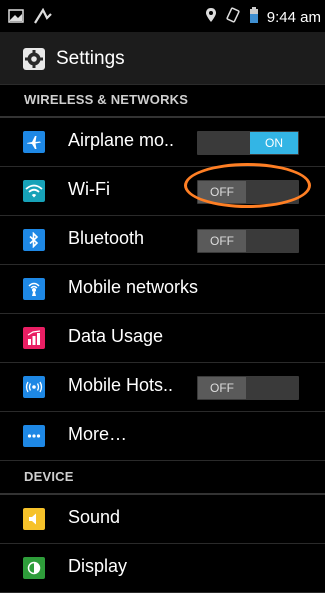 The image size is (325, 593). I want to click on data-usage-icon, so click(34, 338).